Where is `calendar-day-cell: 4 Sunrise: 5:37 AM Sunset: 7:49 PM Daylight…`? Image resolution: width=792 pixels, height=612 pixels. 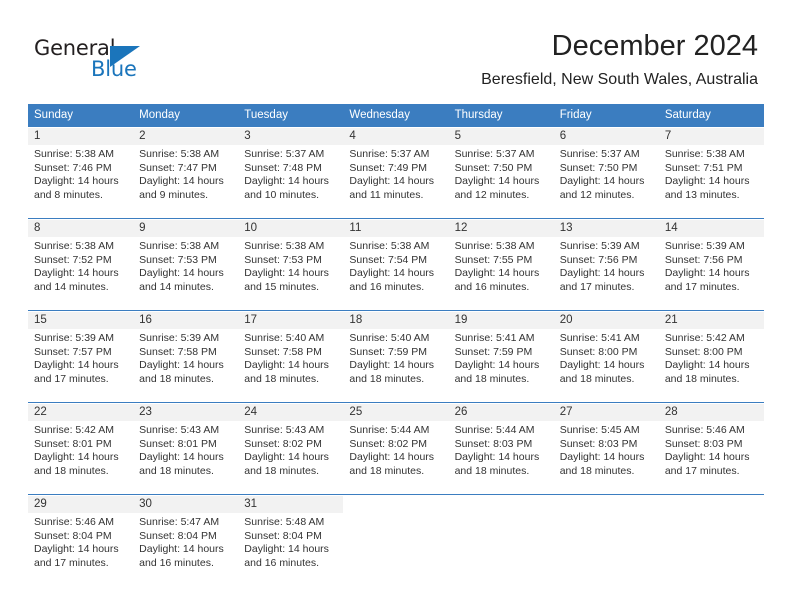
calendar-day-cell: 4 Sunrise: 5:37 AM Sunset: 7:49 PM Daylight… is located at coordinates (396, 173).